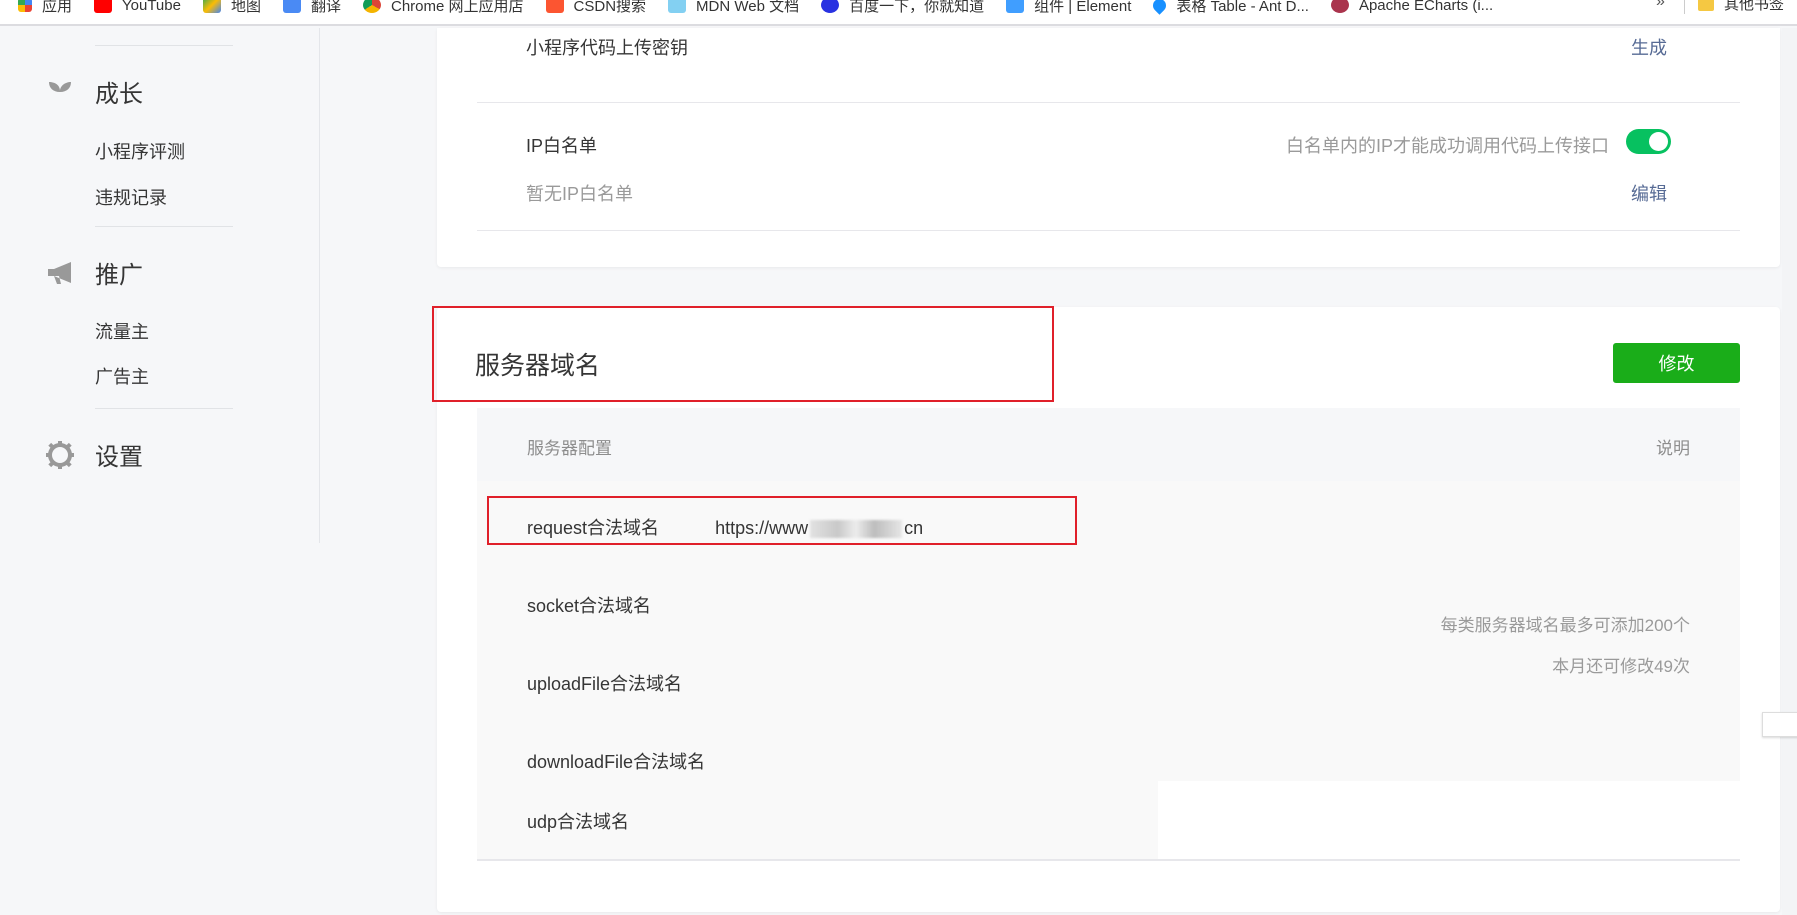 The image size is (1797, 915). Describe the element at coordinates (1779, 724) in the screenshot. I see `floating-thumbnail` at that location.